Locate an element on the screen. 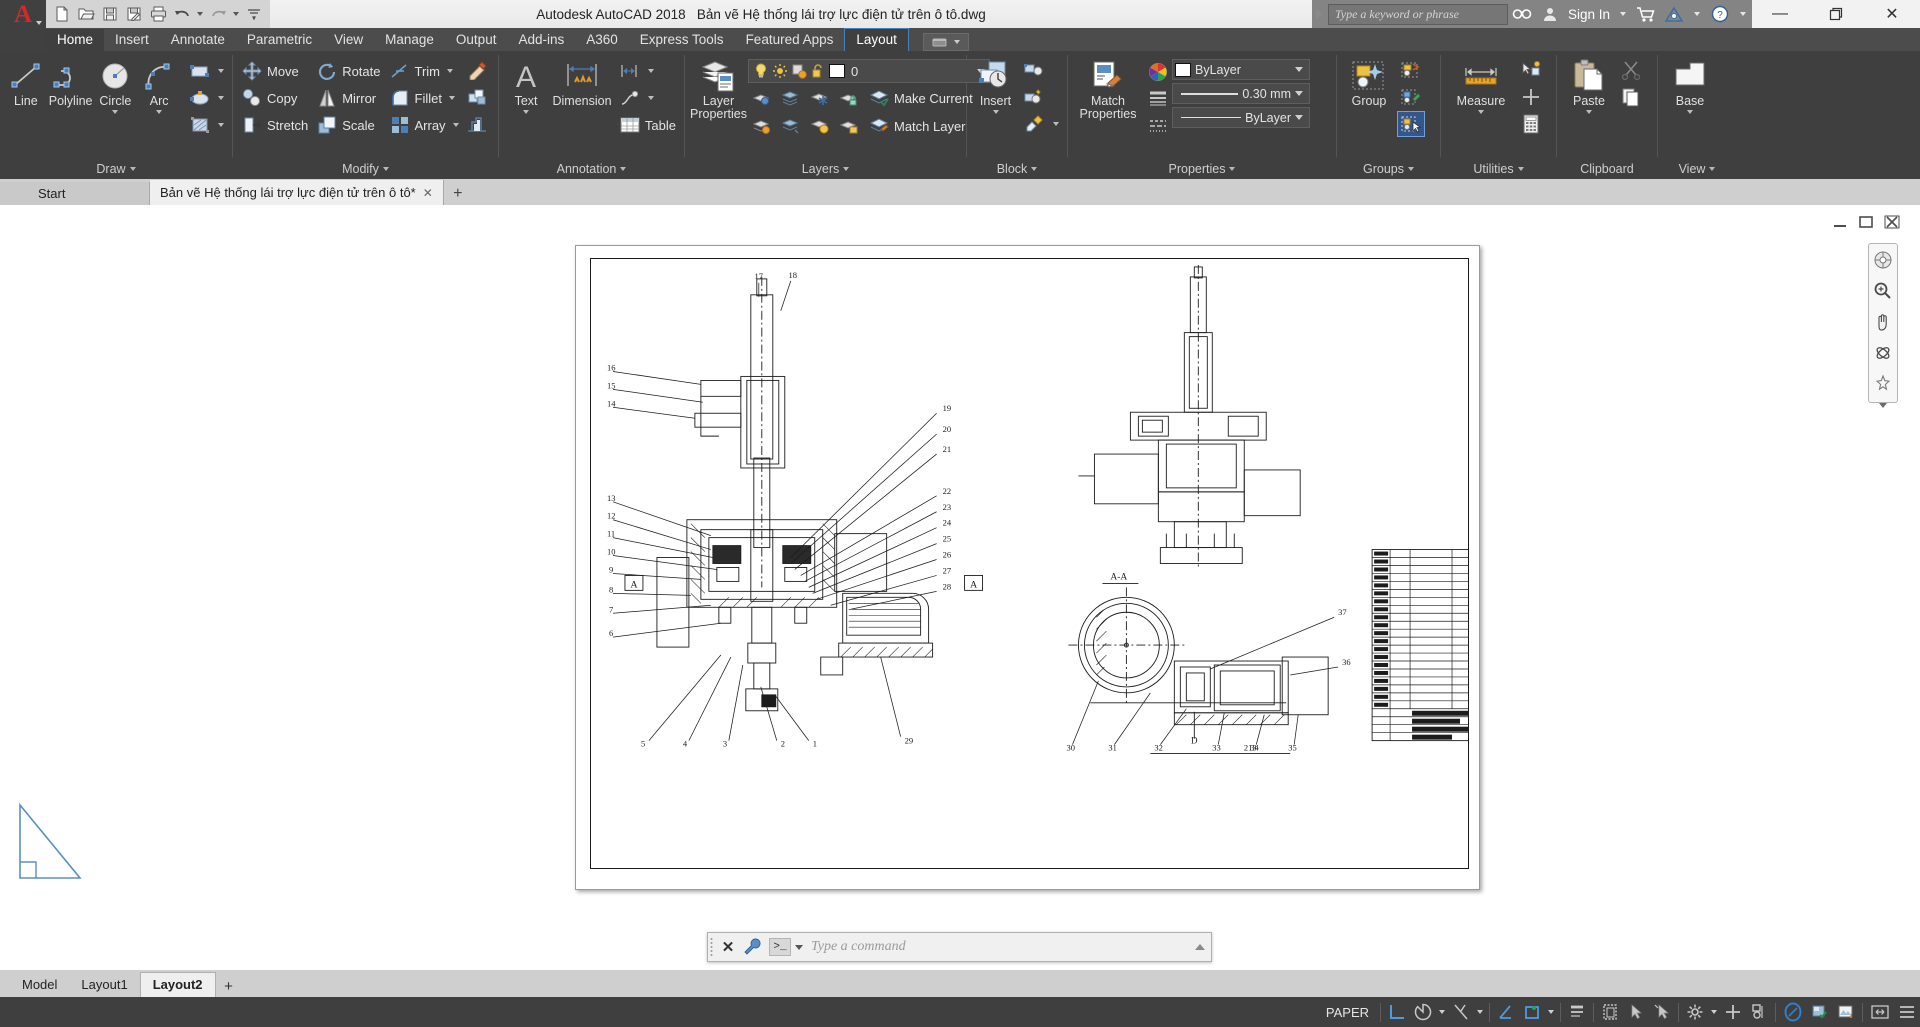 This screenshot has width=1920, height=1027. ribbon-tab-parametric: Parametric is located at coordinates (279, 40).